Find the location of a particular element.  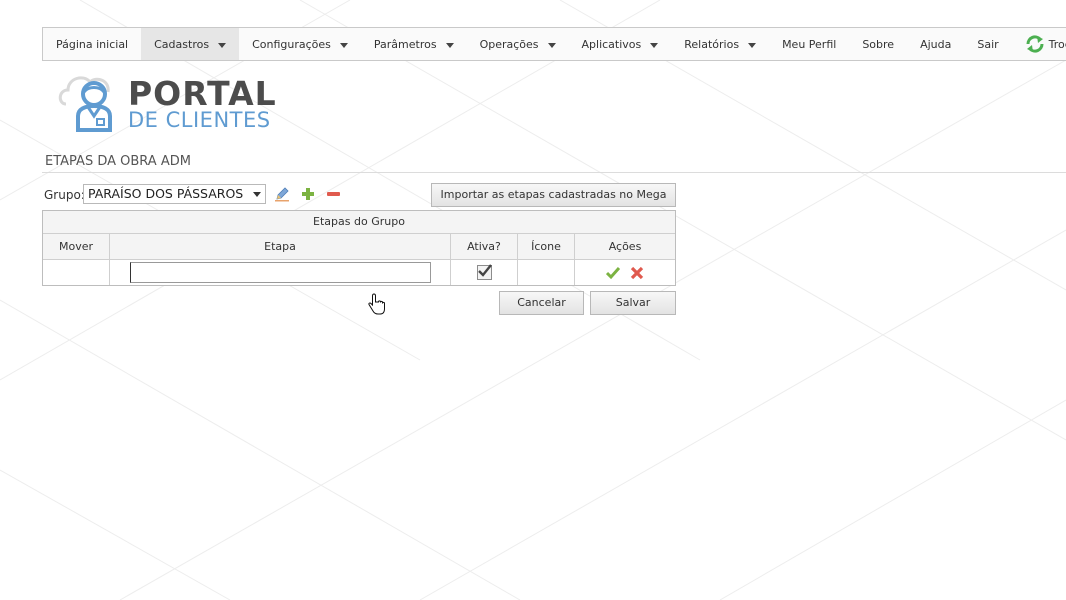

row-move-cell is located at coordinates (76, 272).